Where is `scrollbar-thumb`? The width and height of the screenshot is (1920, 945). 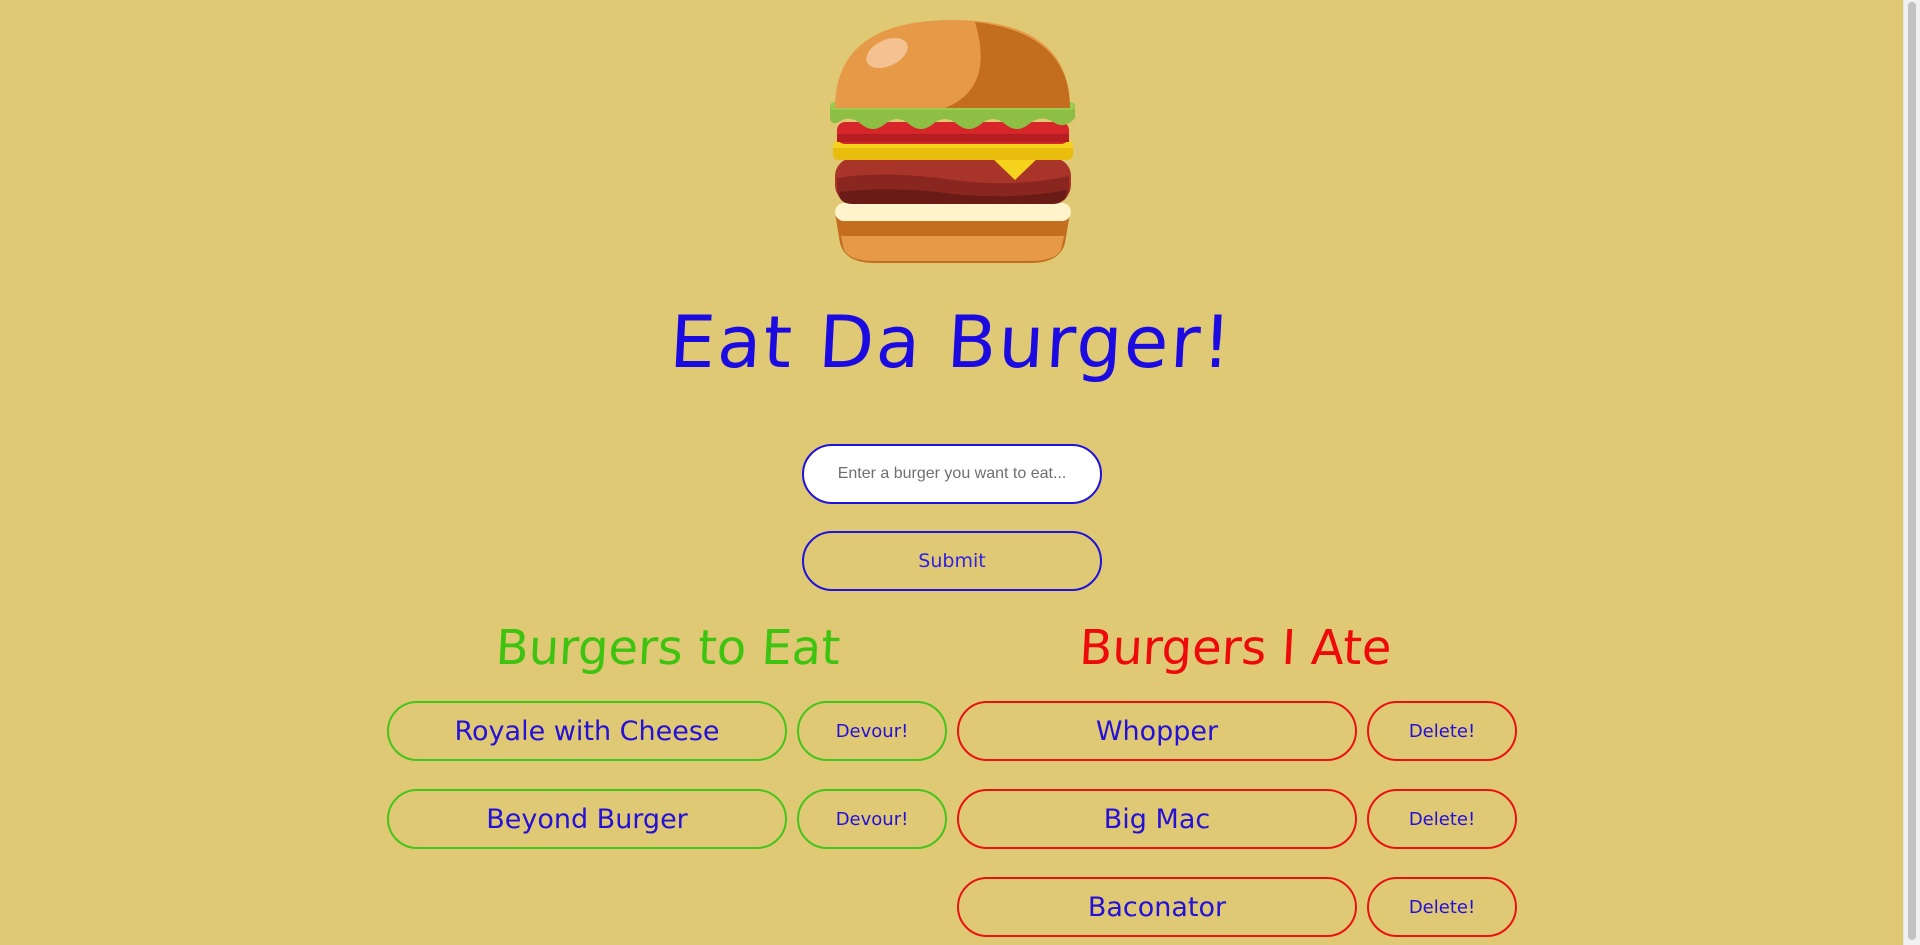
scrollbar-thumb is located at coordinates (1912, 471).